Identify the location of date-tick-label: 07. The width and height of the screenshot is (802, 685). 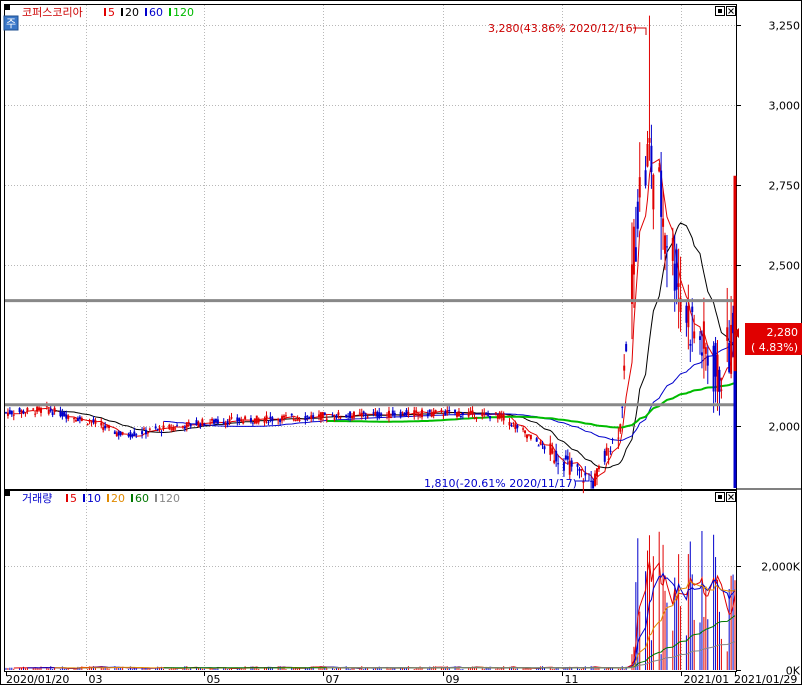
(333, 679).